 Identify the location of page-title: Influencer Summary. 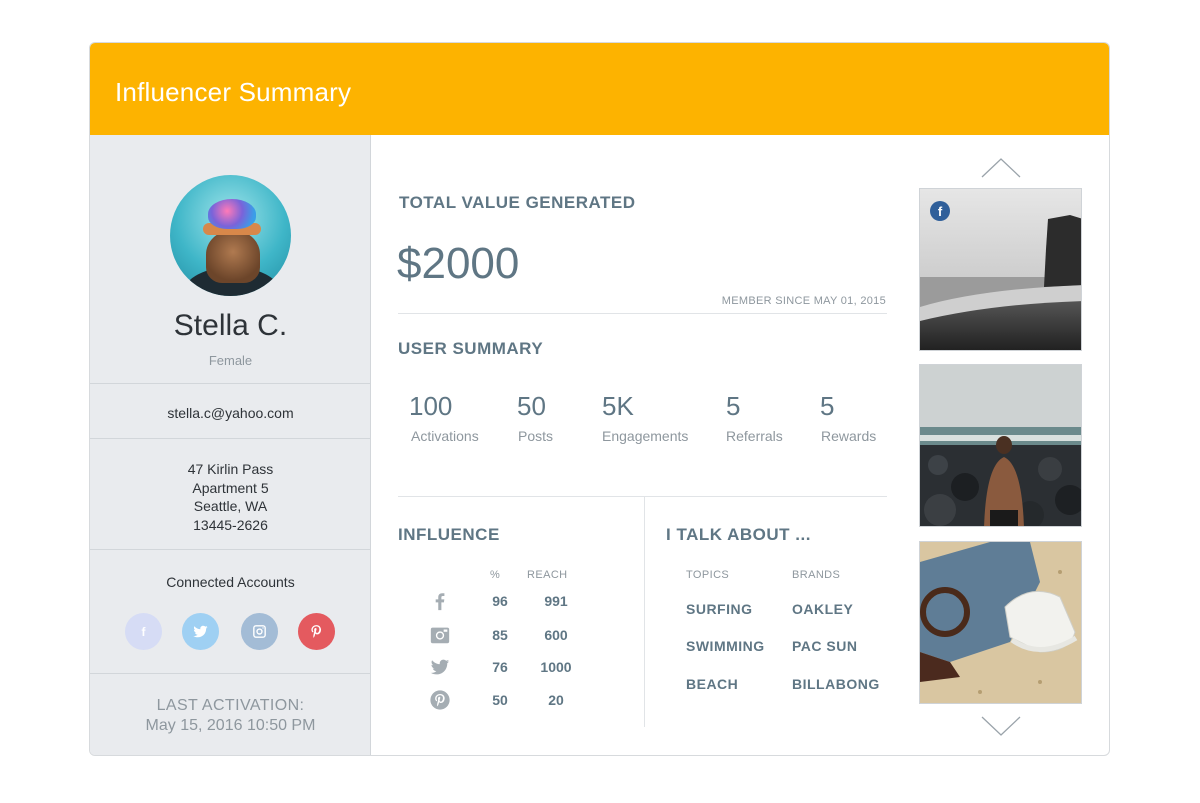
(233, 92).